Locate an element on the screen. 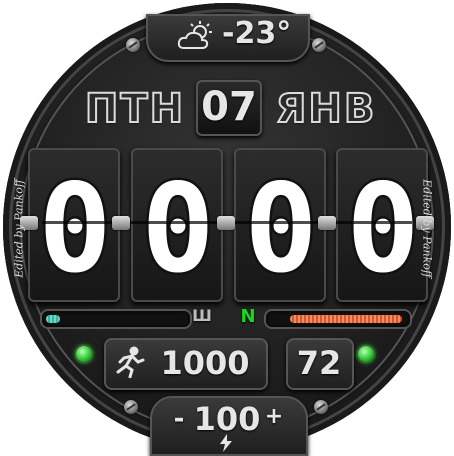  minute-ones-card: 0 is located at coordinates (382, 225).